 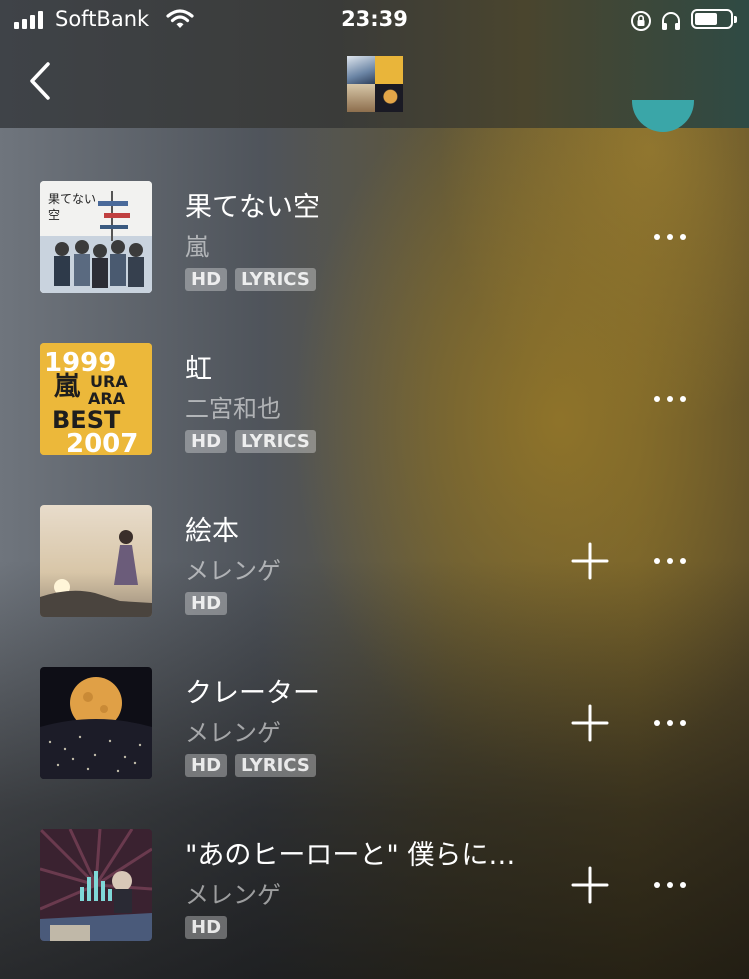 I want to click on track-title: クレーター, so click(x=252, y=693).